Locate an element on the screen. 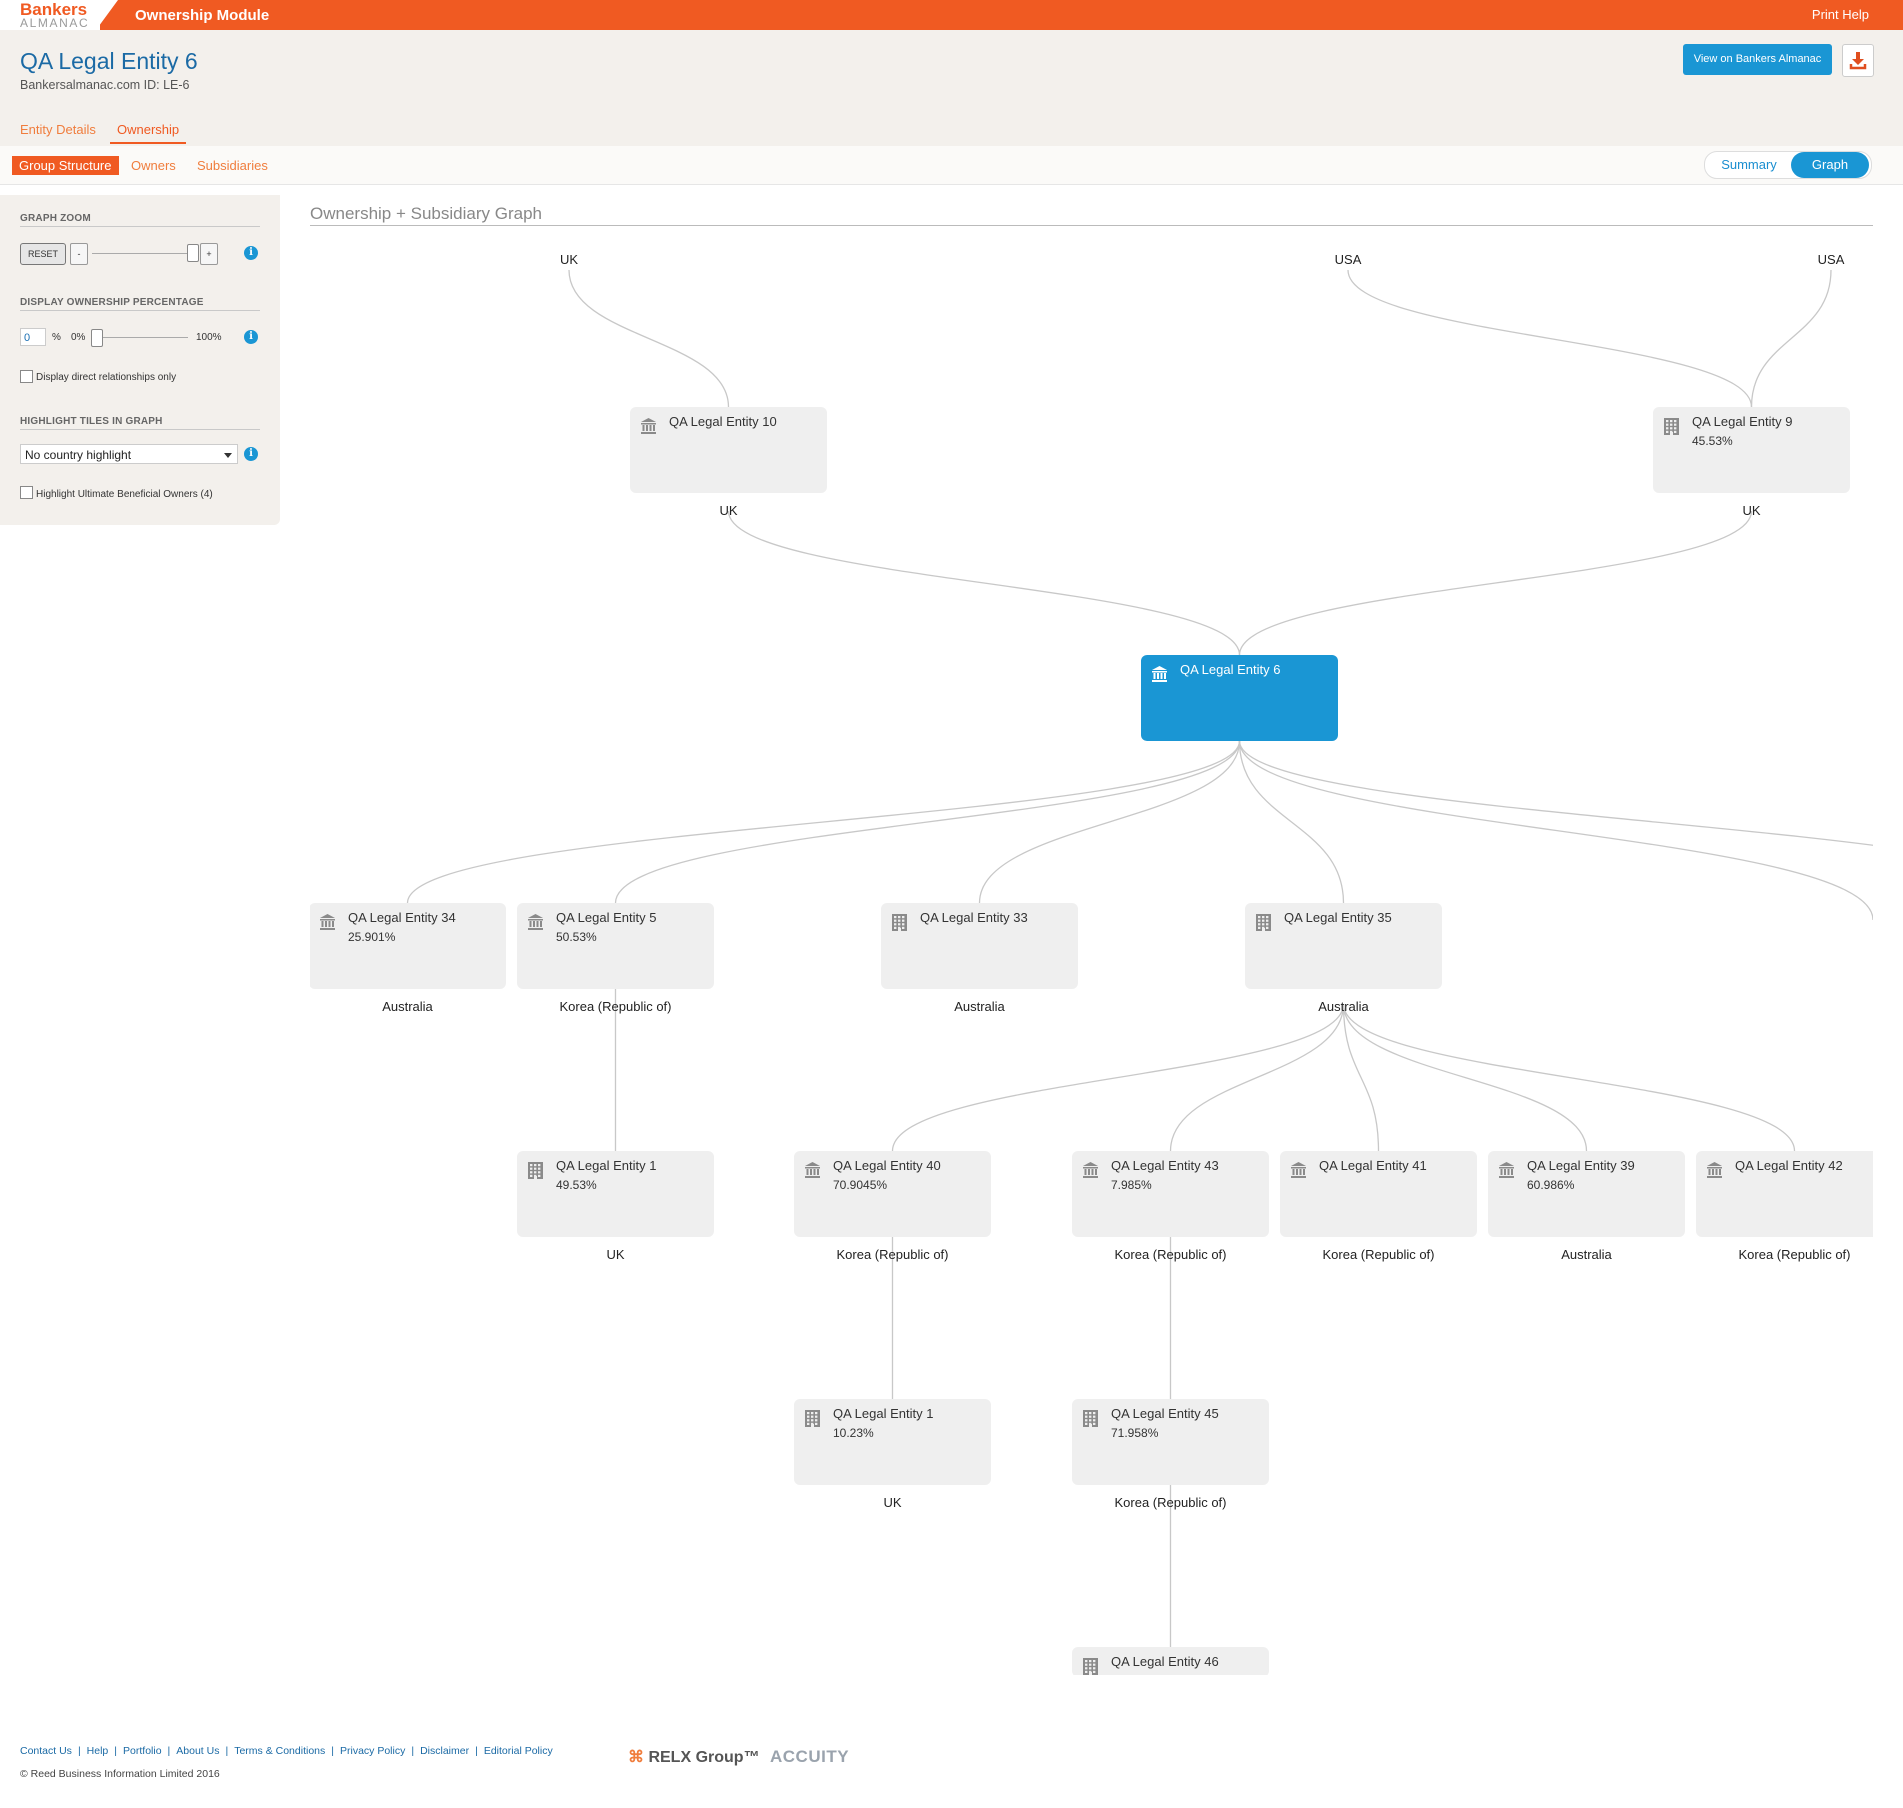 The width and height of the screenshot is (1903, 1808). entity-tile: QA Legal Entity 41 is located at coordinates (1378, 1194).